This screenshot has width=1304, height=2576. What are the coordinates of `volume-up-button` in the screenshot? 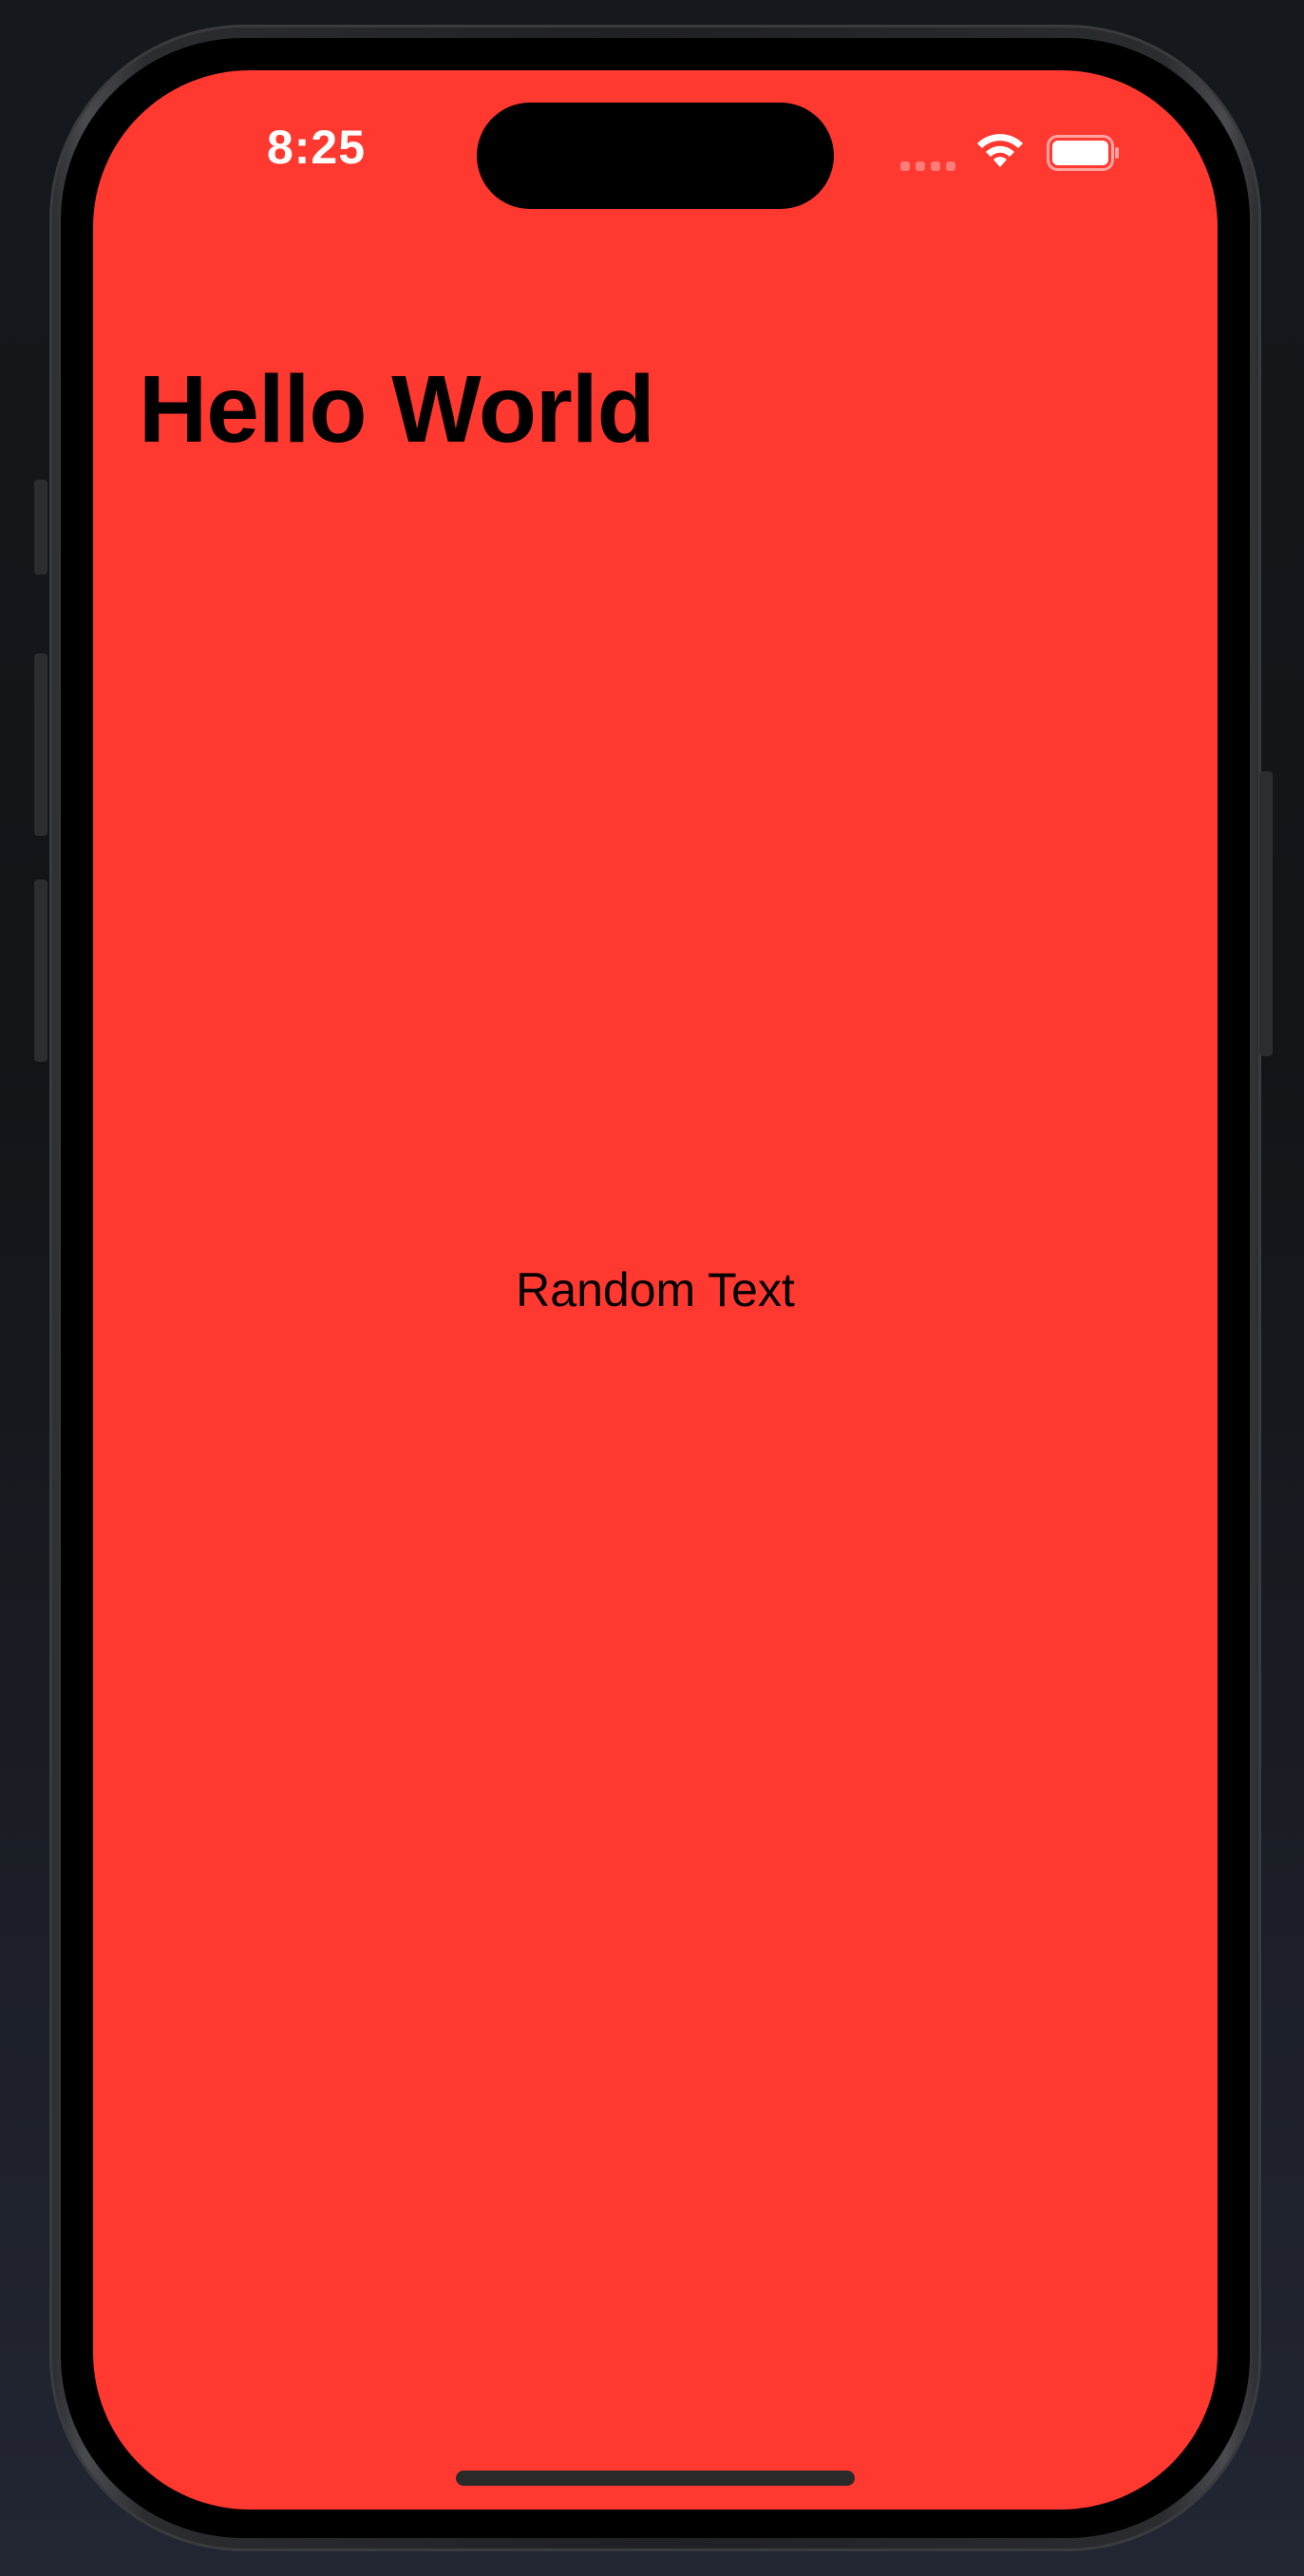 It's located at (40, 744).